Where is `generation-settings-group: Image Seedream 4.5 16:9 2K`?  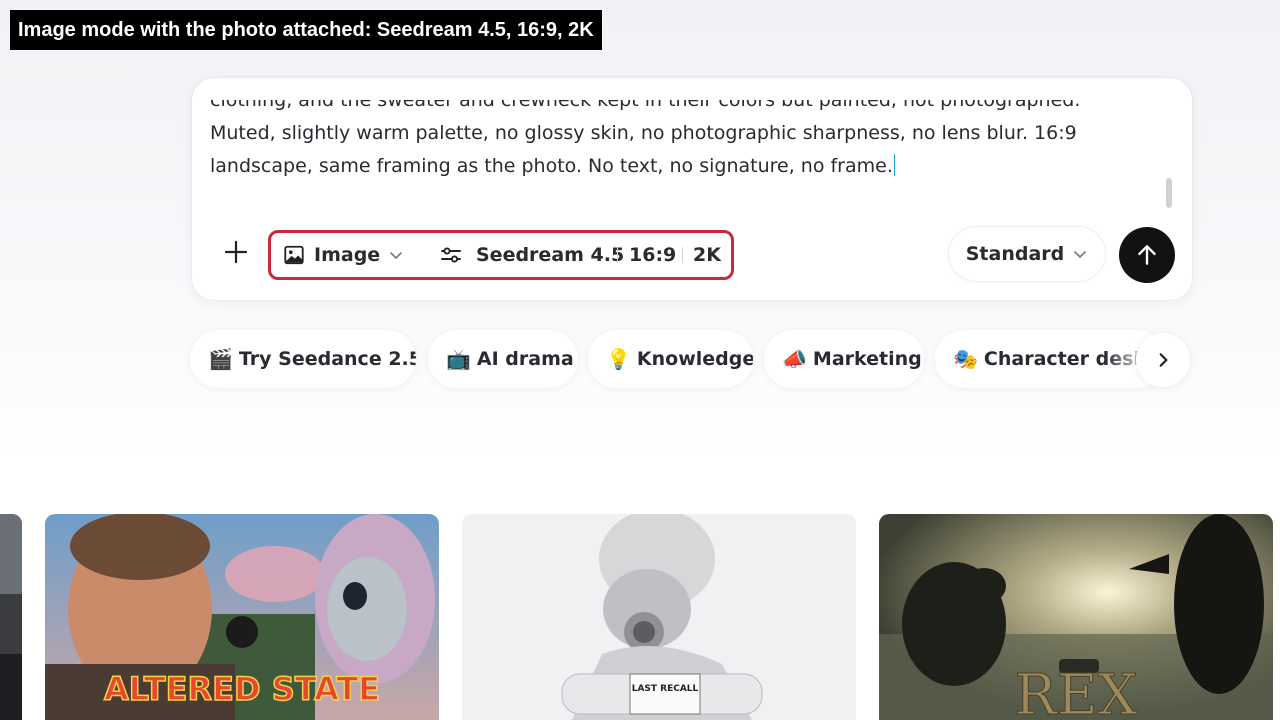
generation-settings-group: Image Seedream 4.5 16:9 2K is located at coordinates (501, 255).